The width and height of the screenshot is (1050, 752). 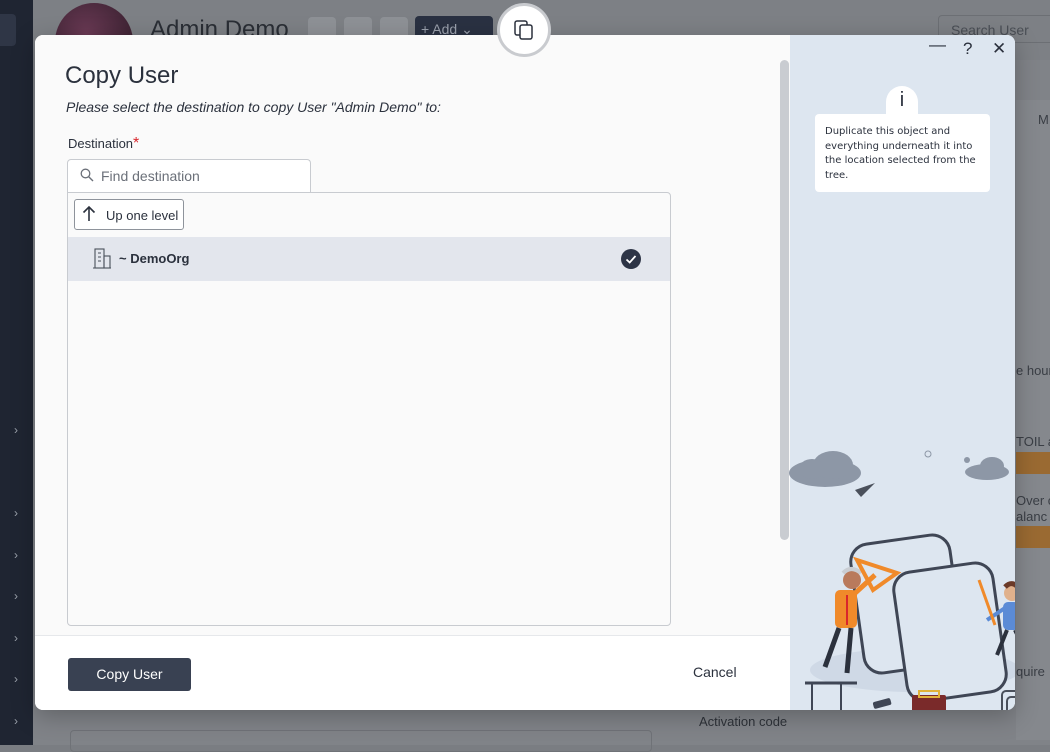 I want to click on info-icon: i, so click(x=902, y=100).